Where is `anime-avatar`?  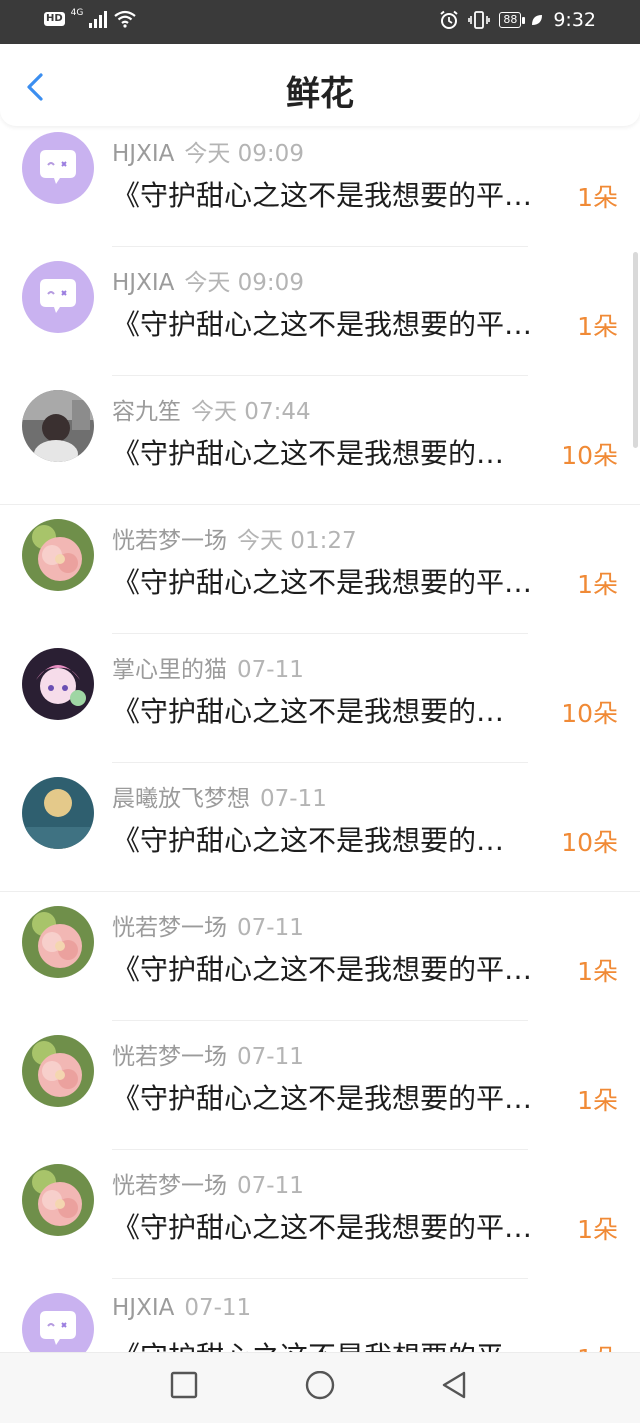
anime-avatar is located at coordinates (58, 684).